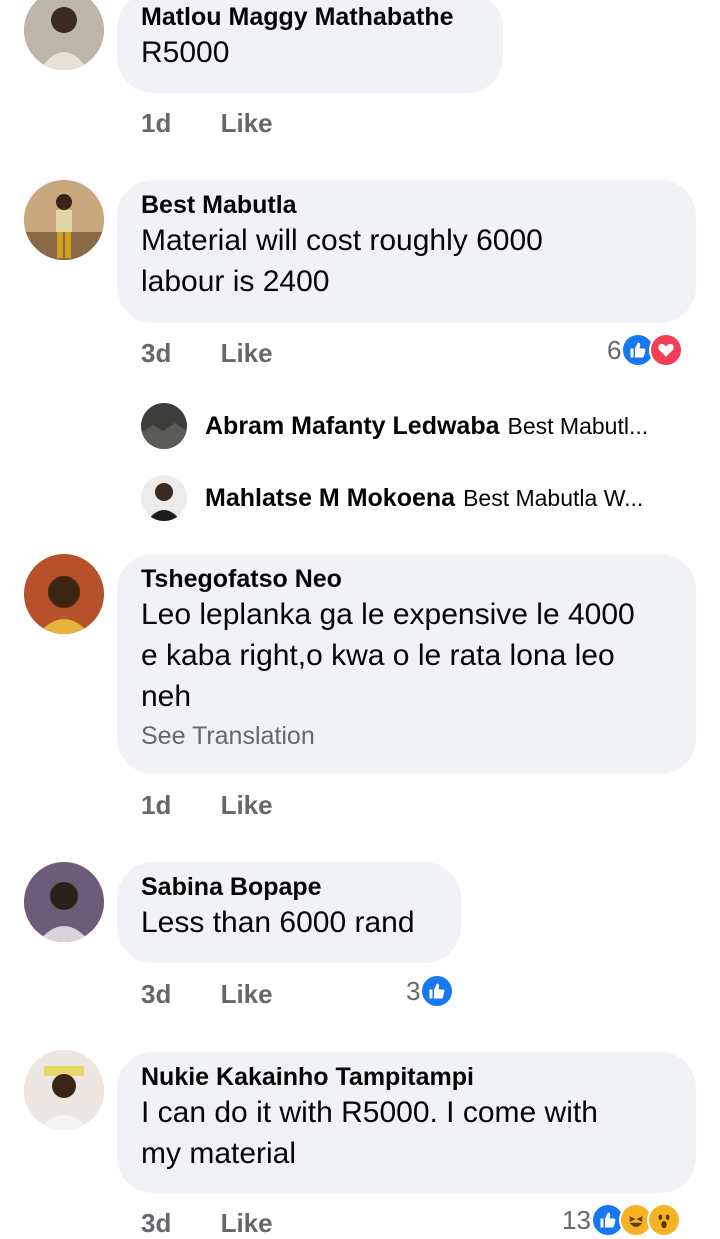 This screenshot has width=720, height=1239. I want to click on commenter-name: Best Mabutla, so click(406, 205).